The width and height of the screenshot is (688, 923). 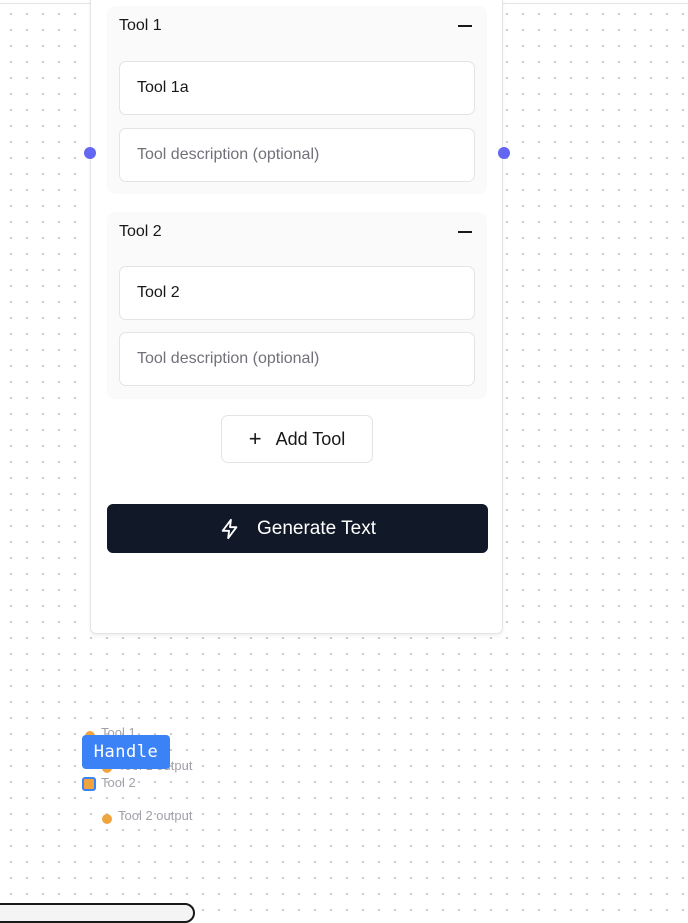 I want to click on tool-card-header: Tool 1, so click(x=297, y=26).